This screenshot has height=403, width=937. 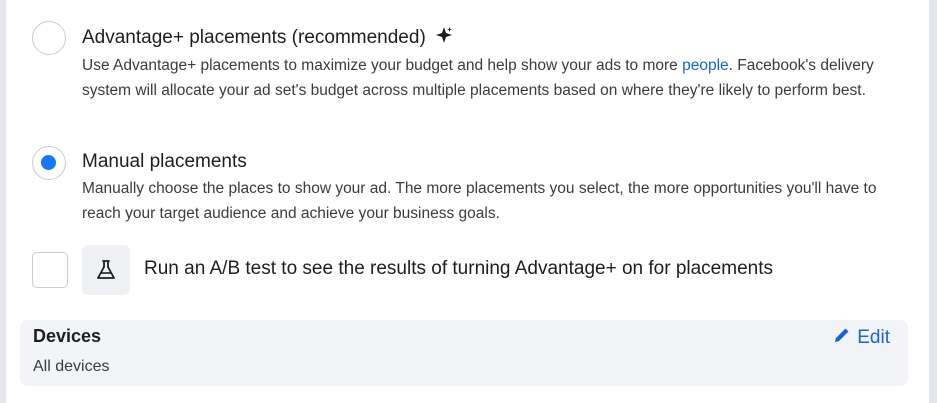 I want to click on people-link: people, so click(x=705, y=65).